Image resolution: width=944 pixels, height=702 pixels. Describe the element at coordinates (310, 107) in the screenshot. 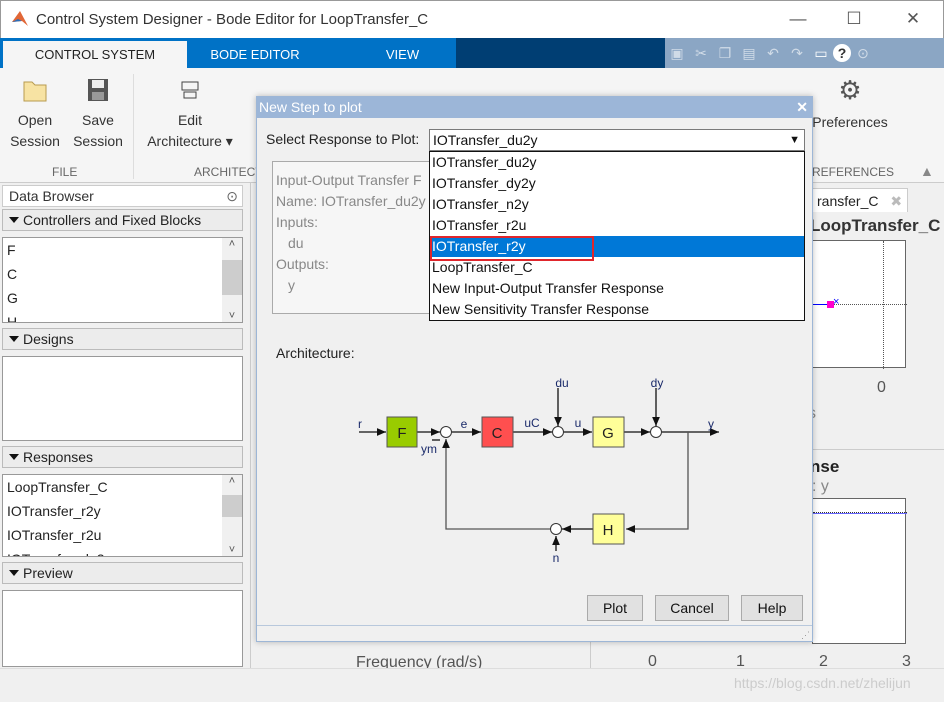

I see `dialog-title: New Step to plot` at that location.